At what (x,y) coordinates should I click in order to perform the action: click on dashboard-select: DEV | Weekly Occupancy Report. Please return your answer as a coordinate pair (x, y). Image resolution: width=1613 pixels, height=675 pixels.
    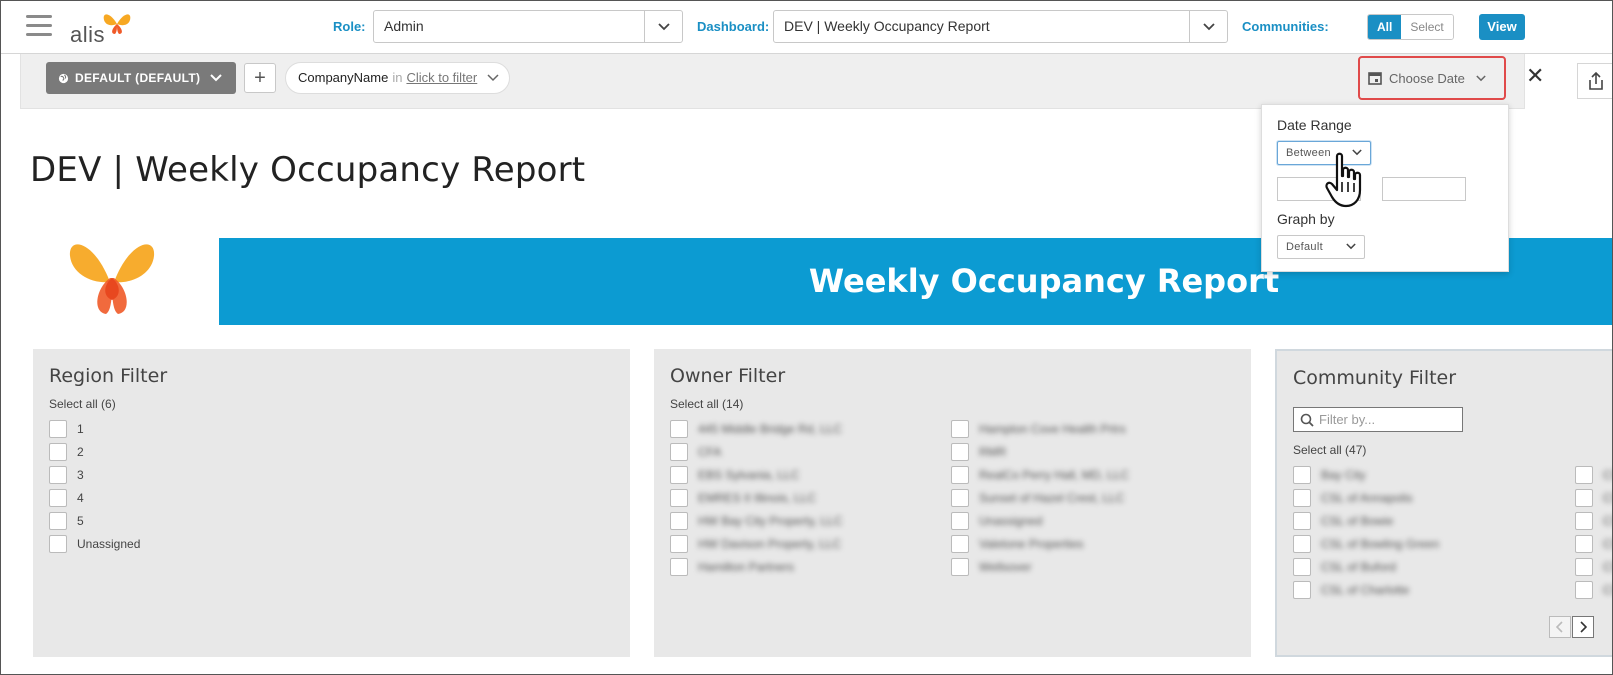
    Looking at the image, I should click on (1000, 26).